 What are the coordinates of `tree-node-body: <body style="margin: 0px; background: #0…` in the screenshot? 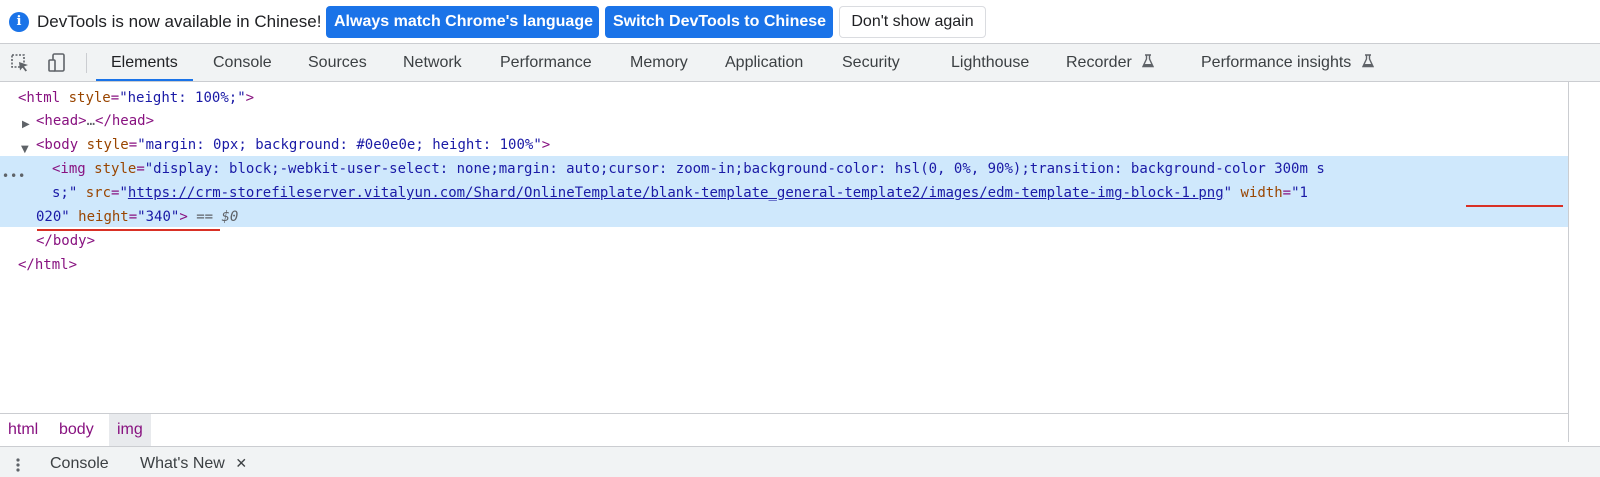 It's located at (818, 145).